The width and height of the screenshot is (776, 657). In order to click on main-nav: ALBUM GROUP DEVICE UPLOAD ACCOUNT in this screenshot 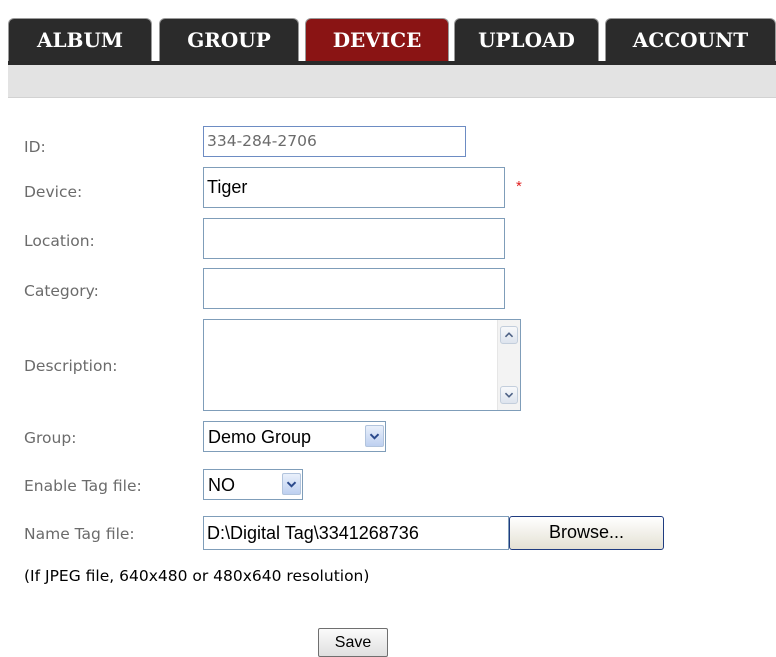, I will do `click(392, 36)`.